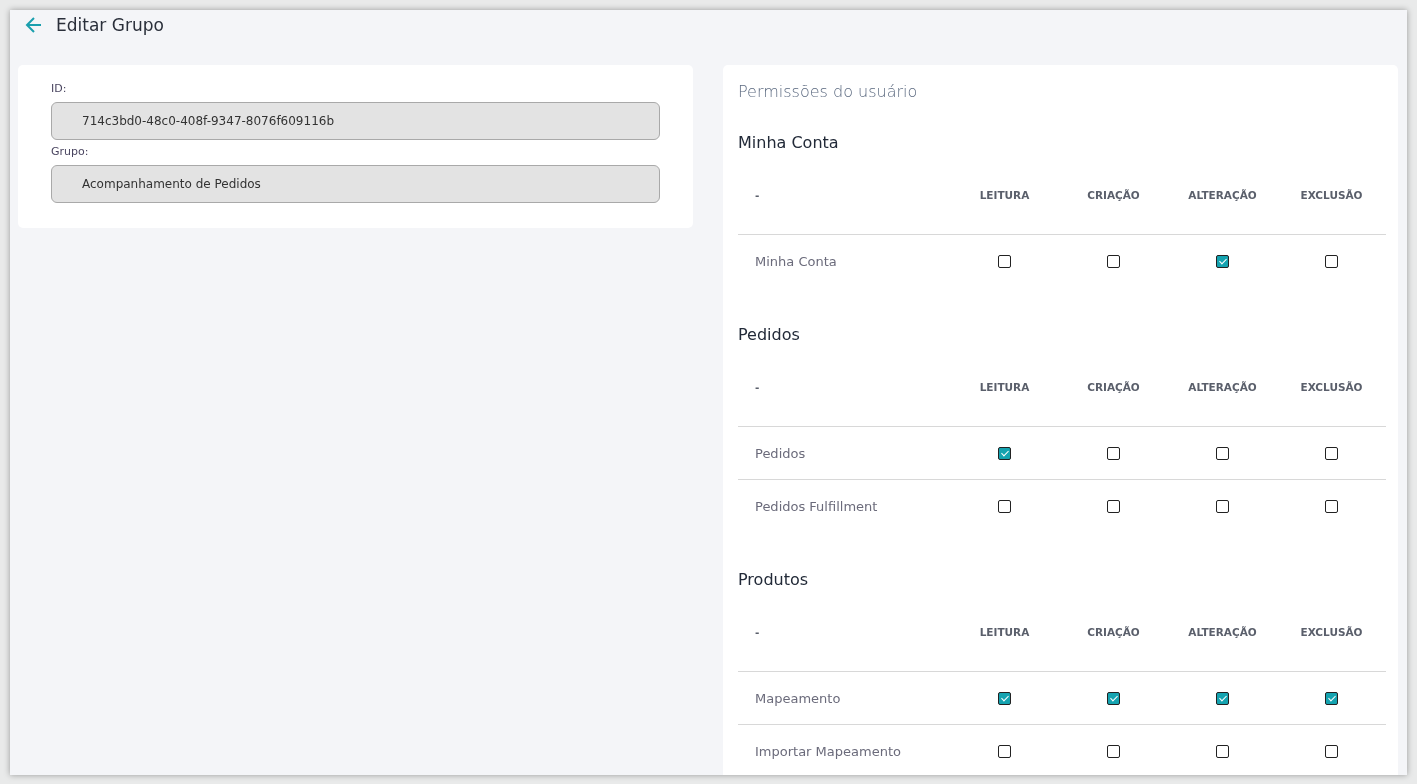 The width and height of the screenshot is (1417, 784). I want to click on permission-name: Pedidos, so click(780, 453).